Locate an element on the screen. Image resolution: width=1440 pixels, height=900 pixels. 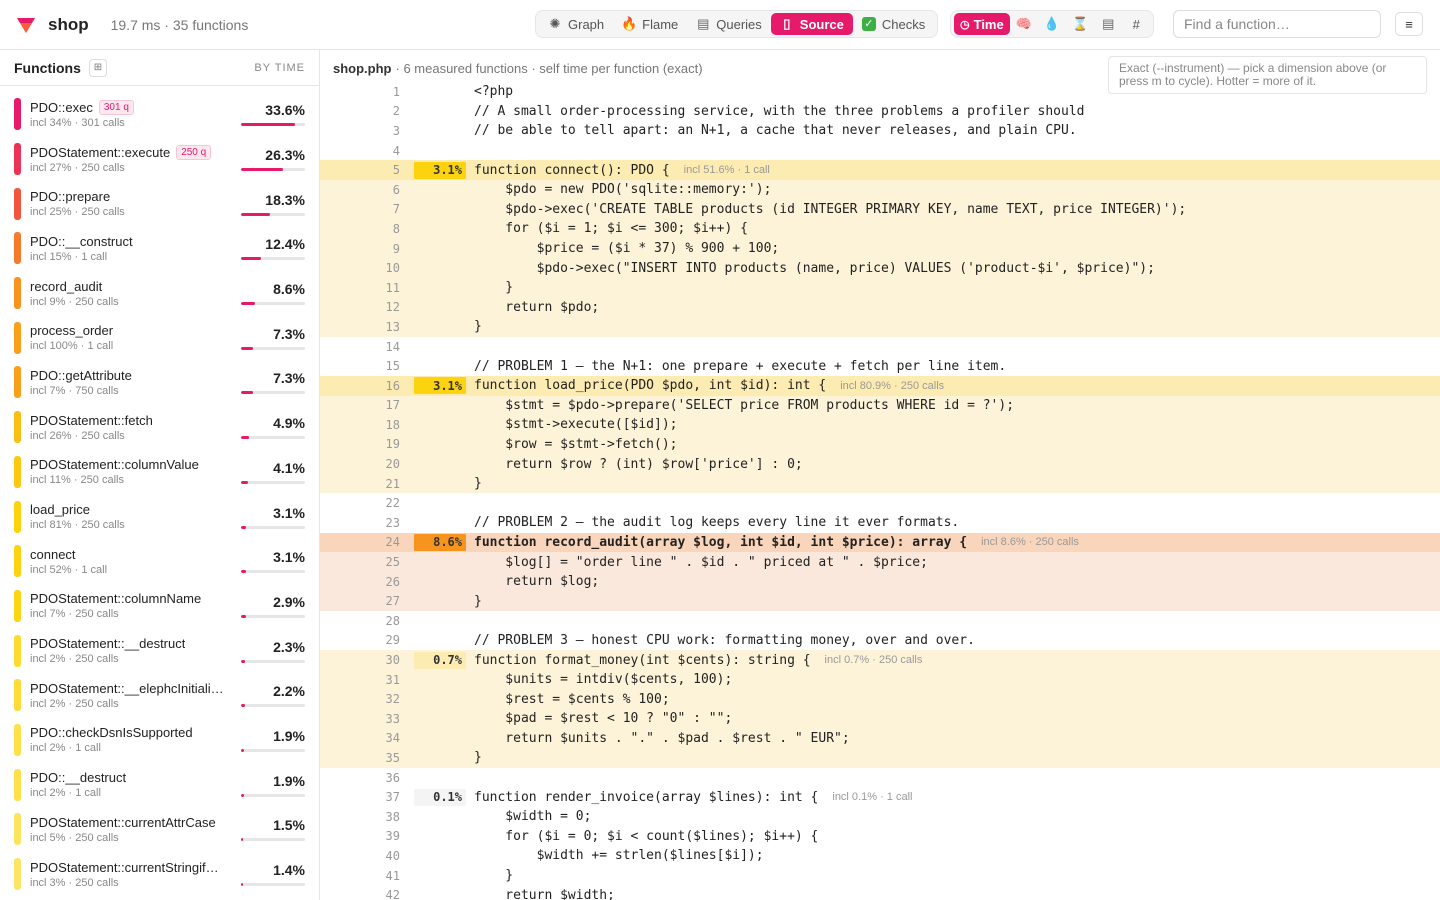
database-icon: ▤ is located at coordinates (1108, 24).